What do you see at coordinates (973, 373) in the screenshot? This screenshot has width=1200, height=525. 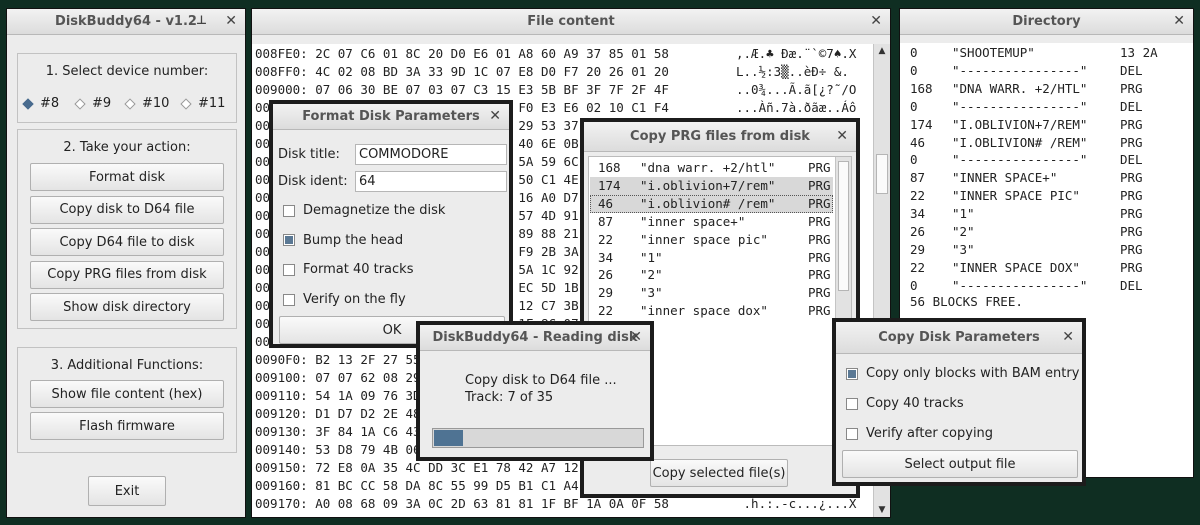 I see `checkbox-label: Copy only blocks with BAM entry` at bounding box center [973, 373].